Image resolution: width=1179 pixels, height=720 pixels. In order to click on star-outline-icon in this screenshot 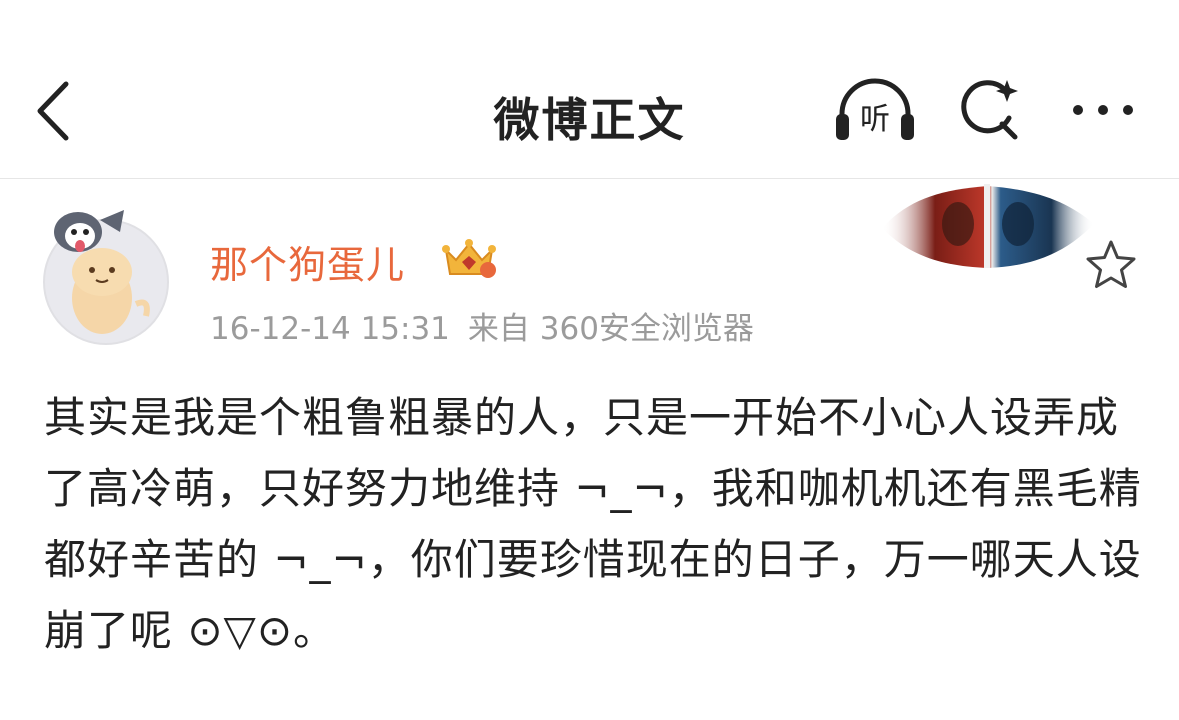, I will do `click(1111, 264)`.